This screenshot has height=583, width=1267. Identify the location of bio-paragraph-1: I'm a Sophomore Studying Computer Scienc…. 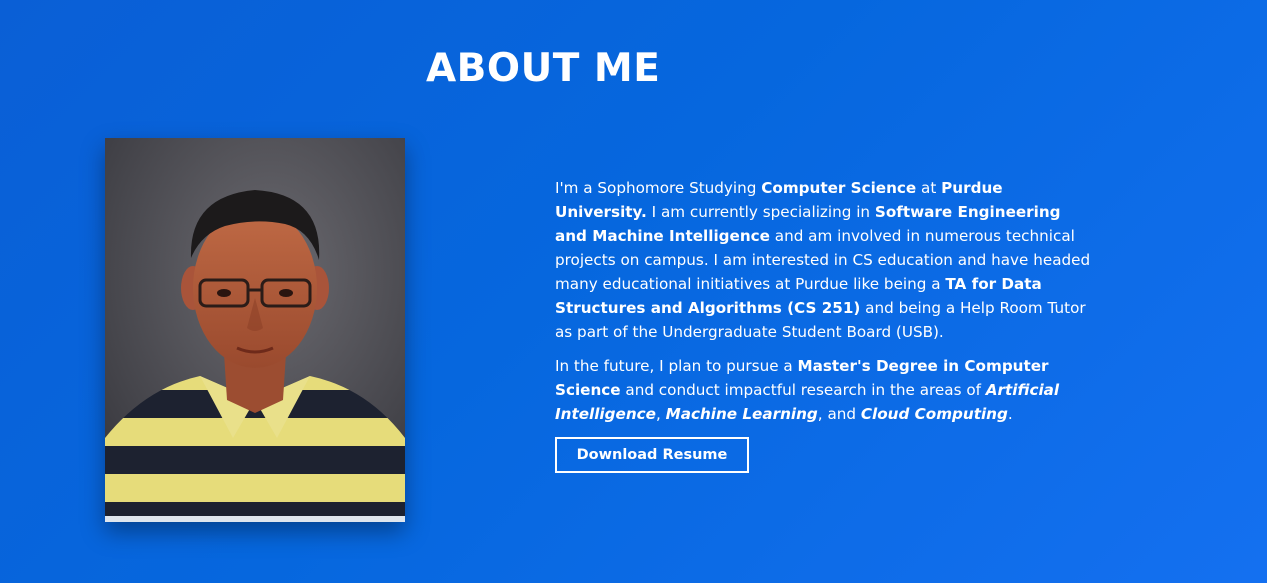
(823, 260).